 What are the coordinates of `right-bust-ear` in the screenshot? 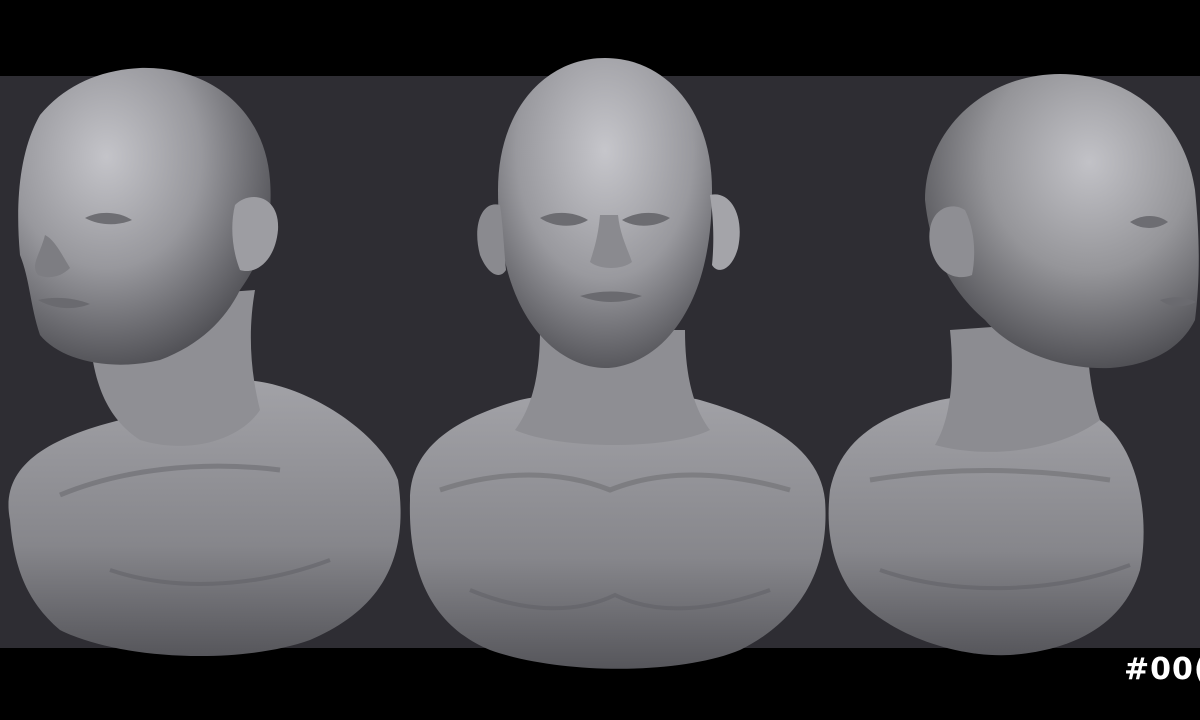 It's located at (952, 242).